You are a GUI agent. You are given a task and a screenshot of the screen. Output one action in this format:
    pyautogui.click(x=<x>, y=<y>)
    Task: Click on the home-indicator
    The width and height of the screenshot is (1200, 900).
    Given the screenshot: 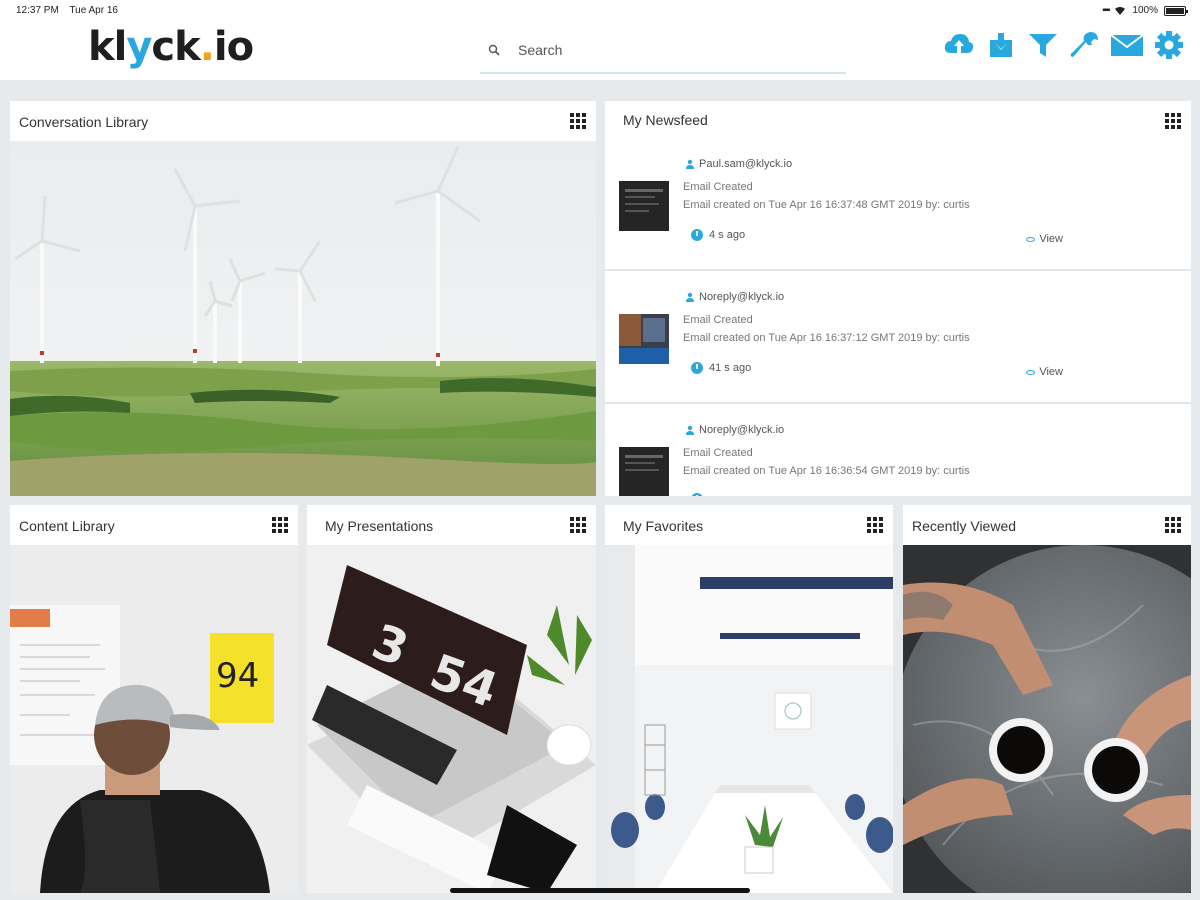 What is the action you would take?
    pyautogui.click(x=600, y=890)
    